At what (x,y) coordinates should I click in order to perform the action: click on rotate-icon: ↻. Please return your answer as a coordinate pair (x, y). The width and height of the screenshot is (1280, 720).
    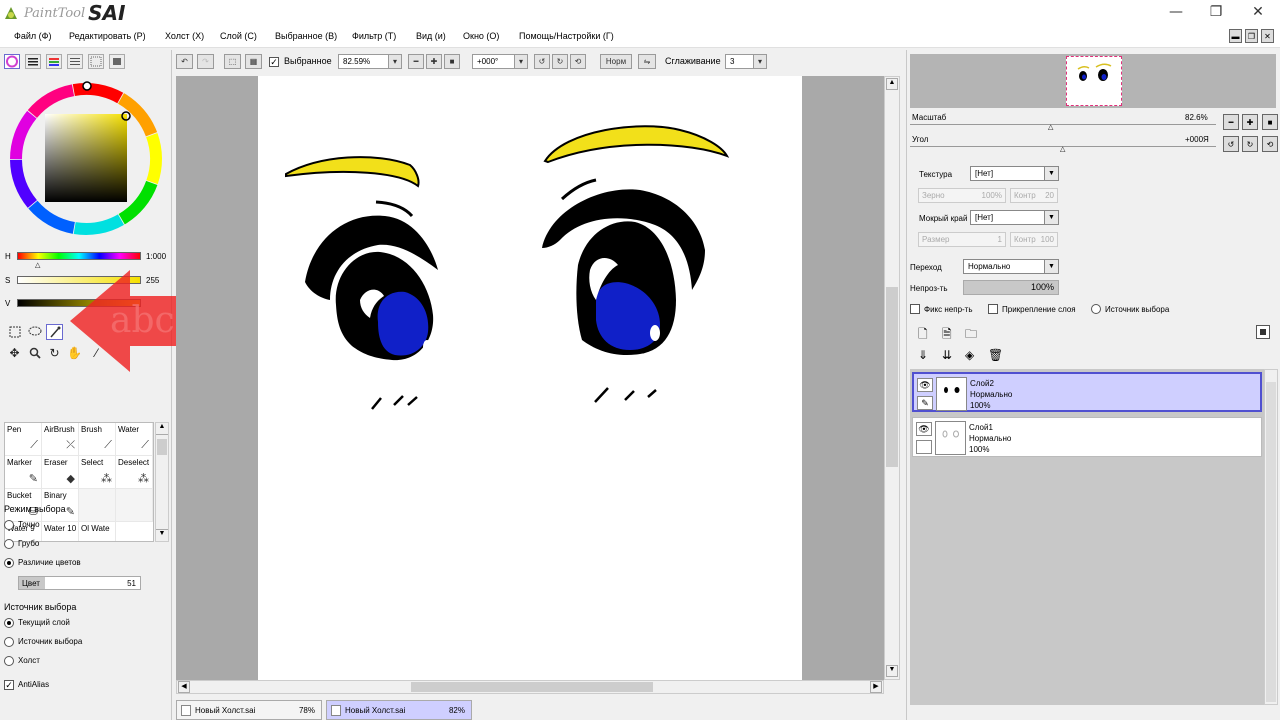
    Looking at the image, I should click on (54, 353).